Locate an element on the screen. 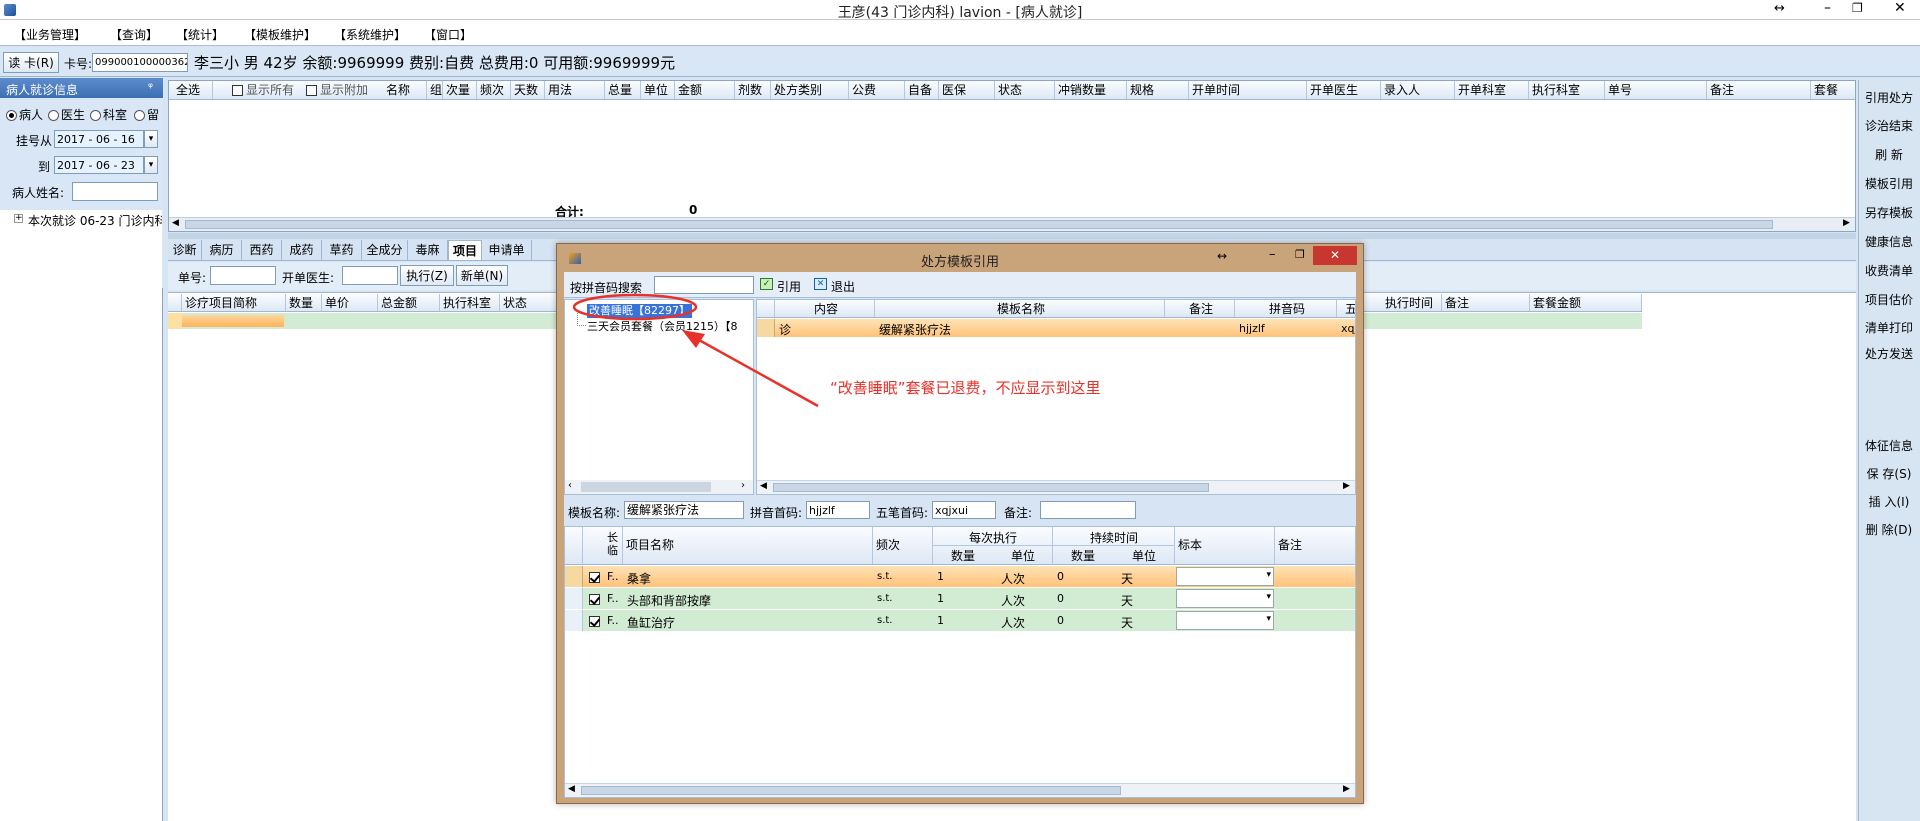  annotation-overlay is located at coordinates (695, 350).